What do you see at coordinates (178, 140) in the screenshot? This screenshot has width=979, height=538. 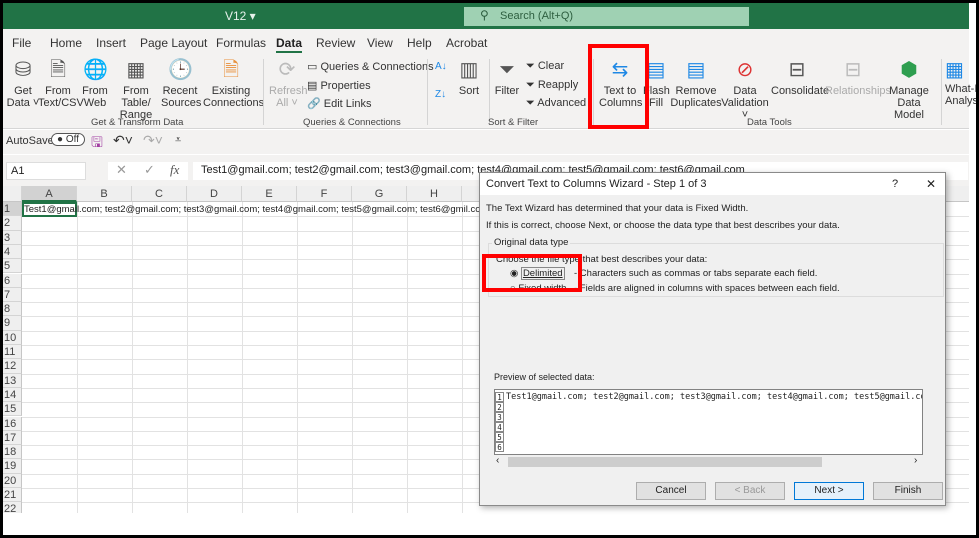 I see `customize-qat-icon: ⩡` at bounding box center [178, 140].